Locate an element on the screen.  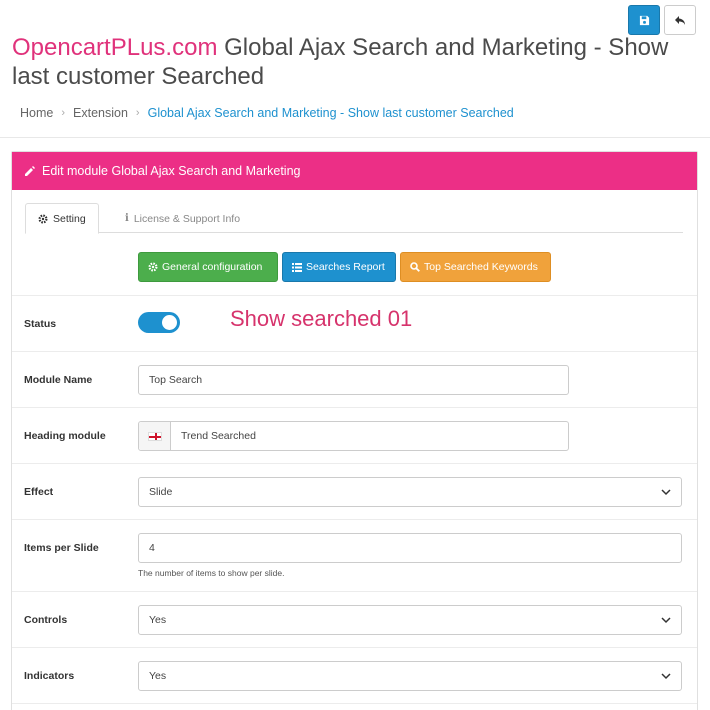
module-name-value: Top Search is located at coordinates (176, 380).